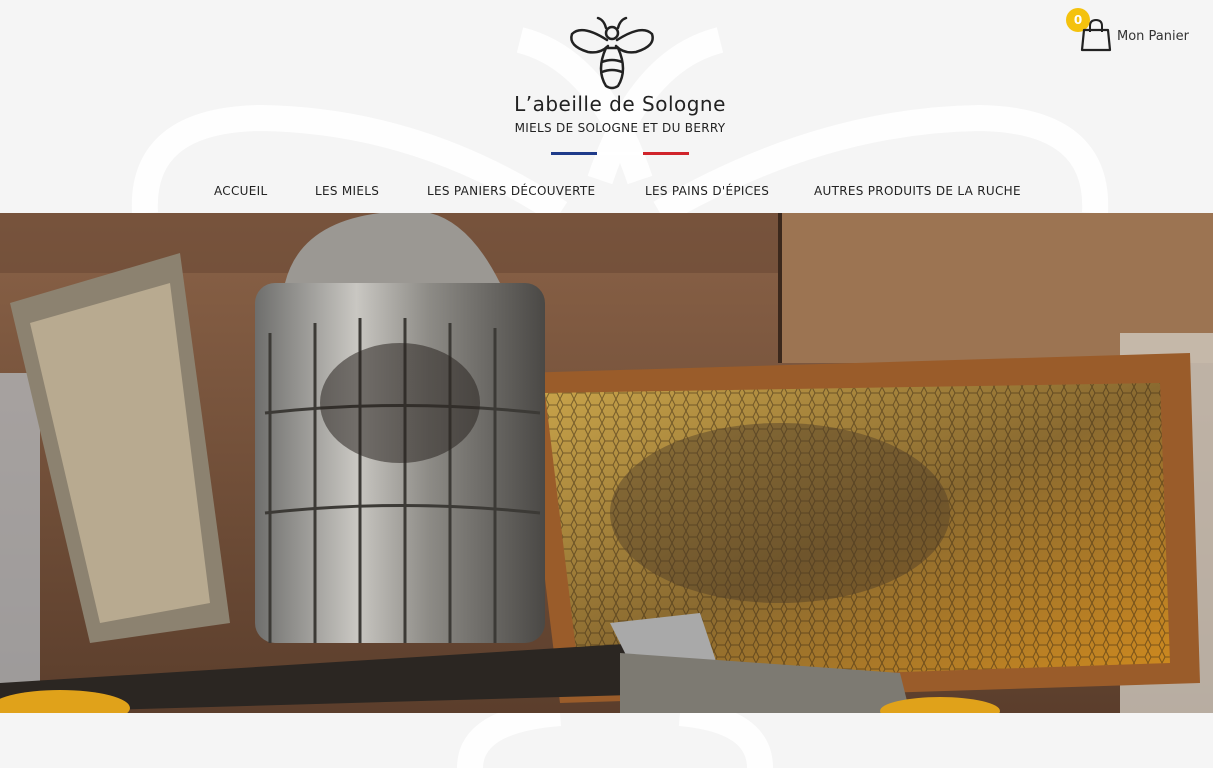 The image size is (1213, 768). What do you see at coordinates (612, 53) in the screenshot?
I see `bee-logo-icon` at bounding box center [612, 53].